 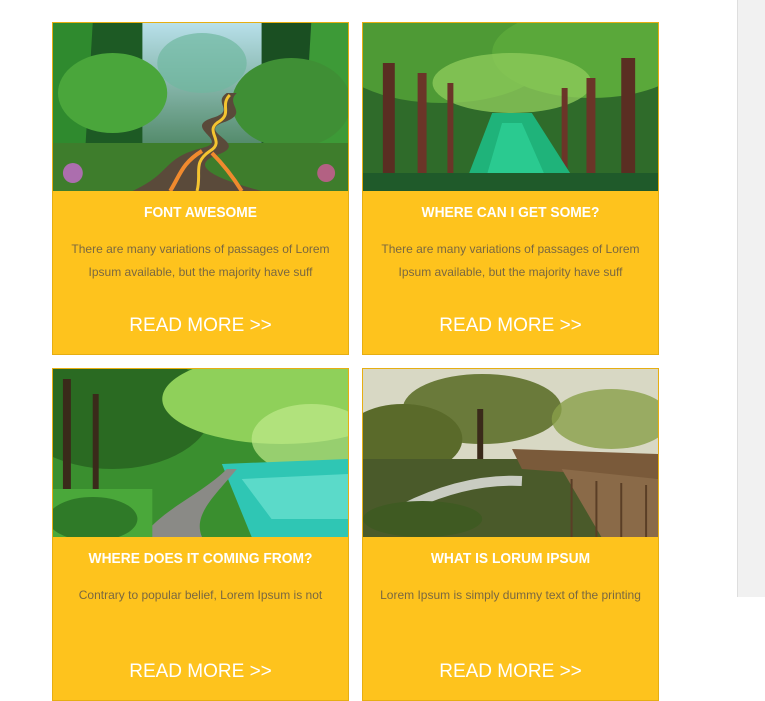 I want to click on post-title: WHAT IS LORUM IPSUM, so click(x=510, y=558).